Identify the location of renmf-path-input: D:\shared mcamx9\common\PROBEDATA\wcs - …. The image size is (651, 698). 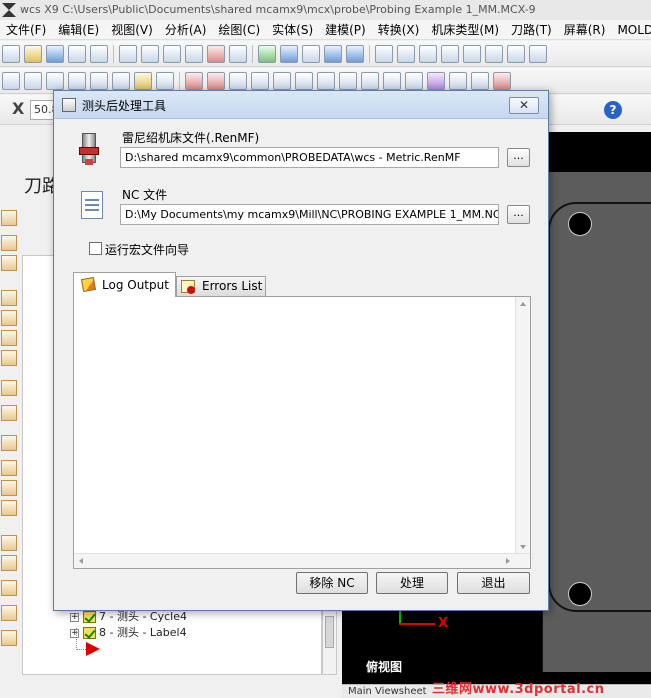
(309, 157).